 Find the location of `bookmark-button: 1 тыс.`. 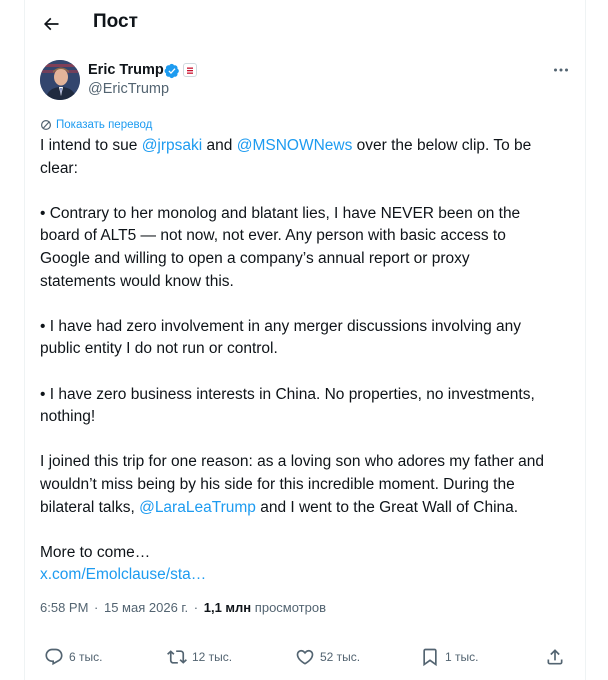

bookmark-button: 1 тыс. is located at coordinates (449, 657).